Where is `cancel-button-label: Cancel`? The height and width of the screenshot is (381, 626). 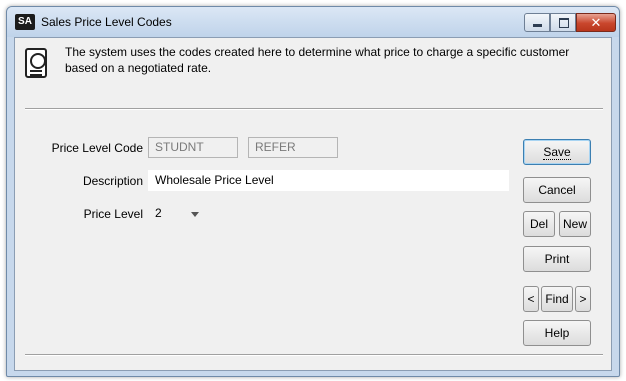 cancel-button-label: Cancel is located at coordinates (557, 190).